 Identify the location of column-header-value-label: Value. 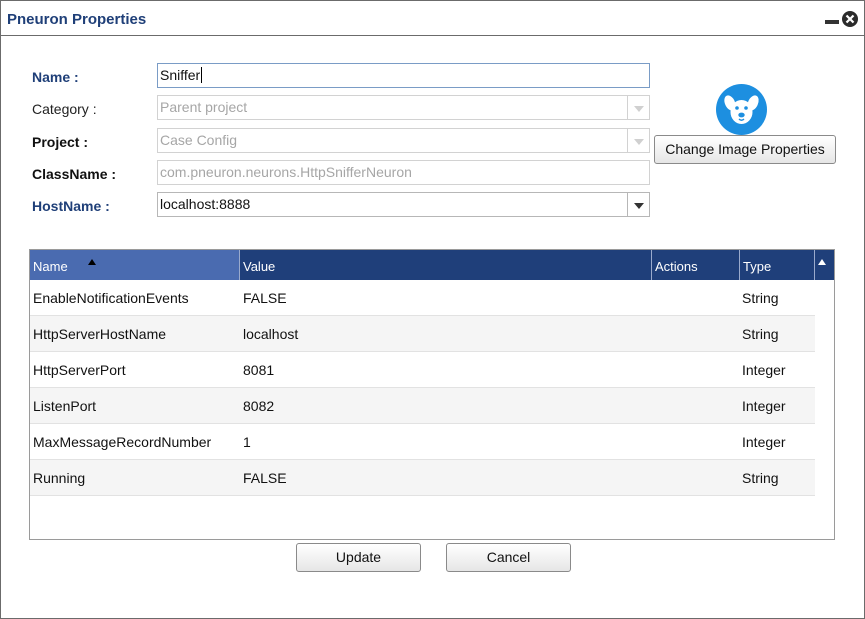
(259, 266).